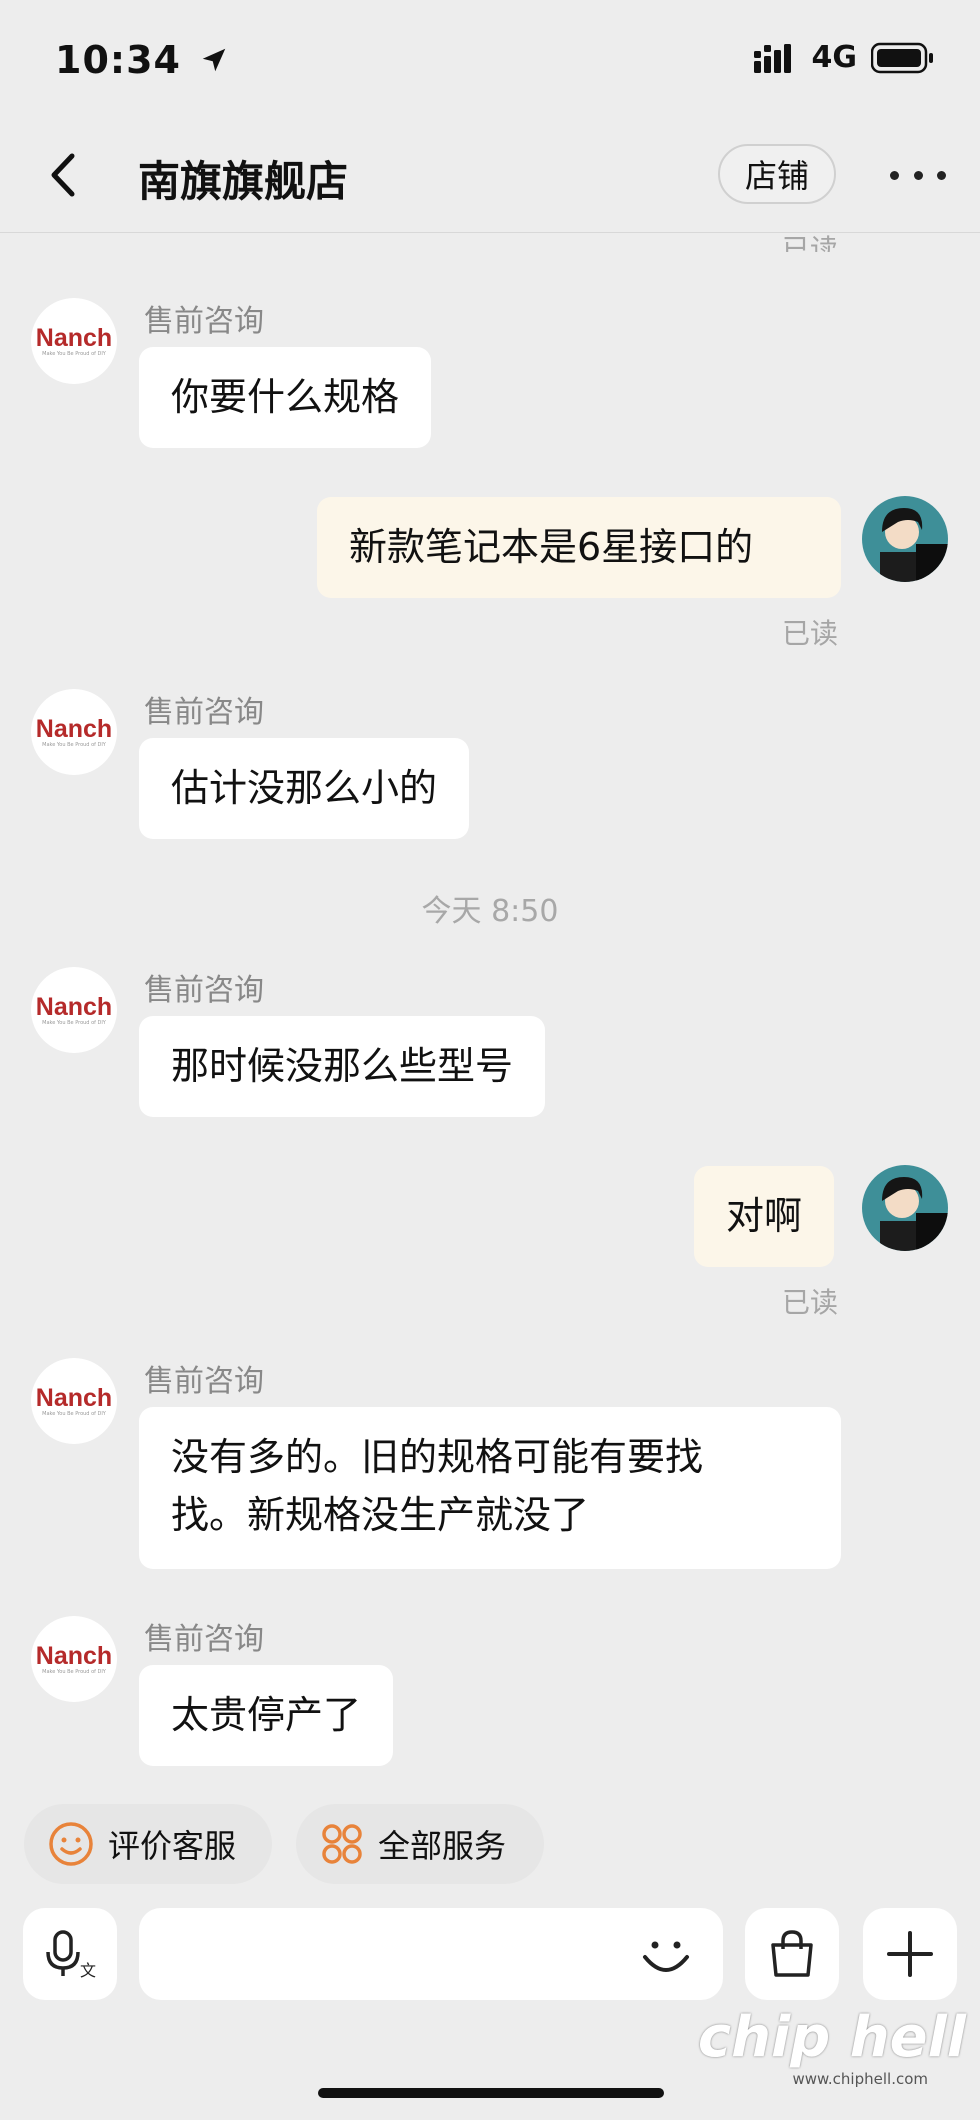 This screenshot has width=980, height=2120. What do you see at coordinates (71, 1844) in the screenshot?
I see `smile-icon` at bounding box center [71, 1844].